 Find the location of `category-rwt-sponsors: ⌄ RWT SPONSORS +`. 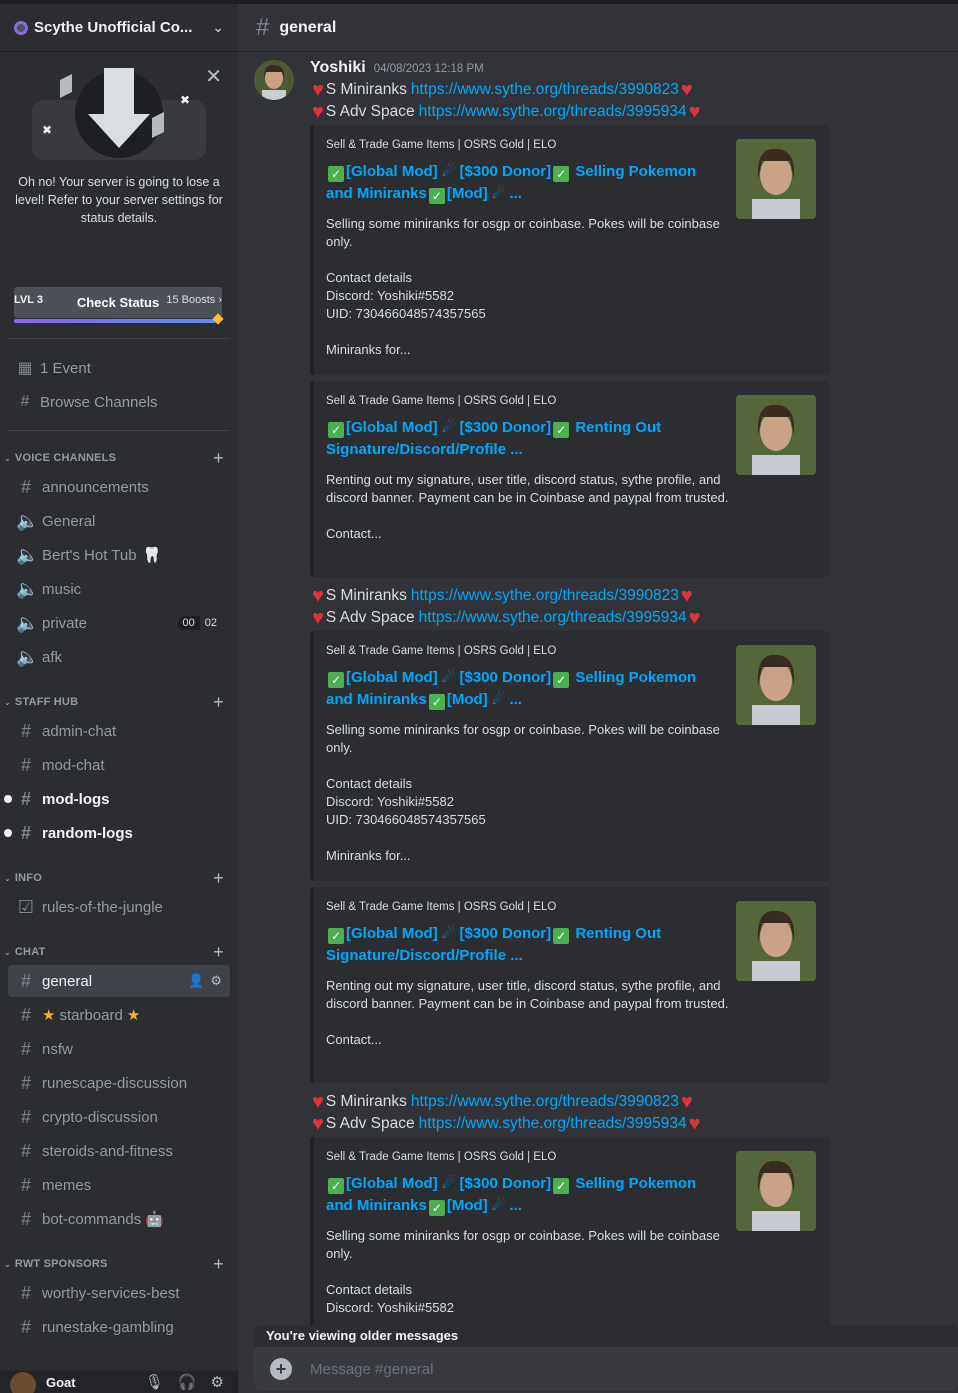

category-rwt-sponsors: ⌄ RWT SPONSORS + is located at coordinates (117, 1264).